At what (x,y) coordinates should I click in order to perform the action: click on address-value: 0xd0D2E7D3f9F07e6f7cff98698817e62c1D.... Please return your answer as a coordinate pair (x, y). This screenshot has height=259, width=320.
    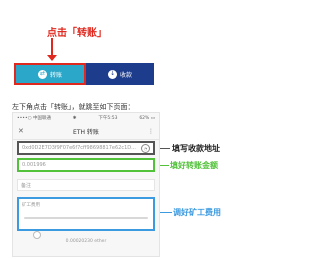
    Looking at the image, I should click on (79, 148).